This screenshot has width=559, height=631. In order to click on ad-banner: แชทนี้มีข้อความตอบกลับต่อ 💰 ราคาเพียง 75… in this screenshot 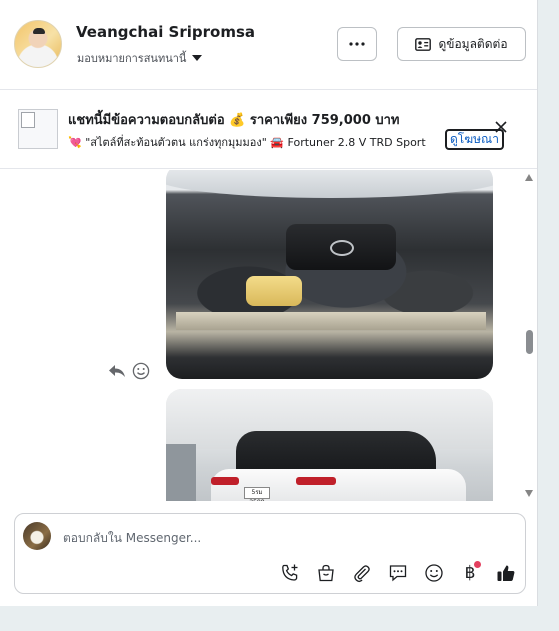, I will do `click(268, 130)`.